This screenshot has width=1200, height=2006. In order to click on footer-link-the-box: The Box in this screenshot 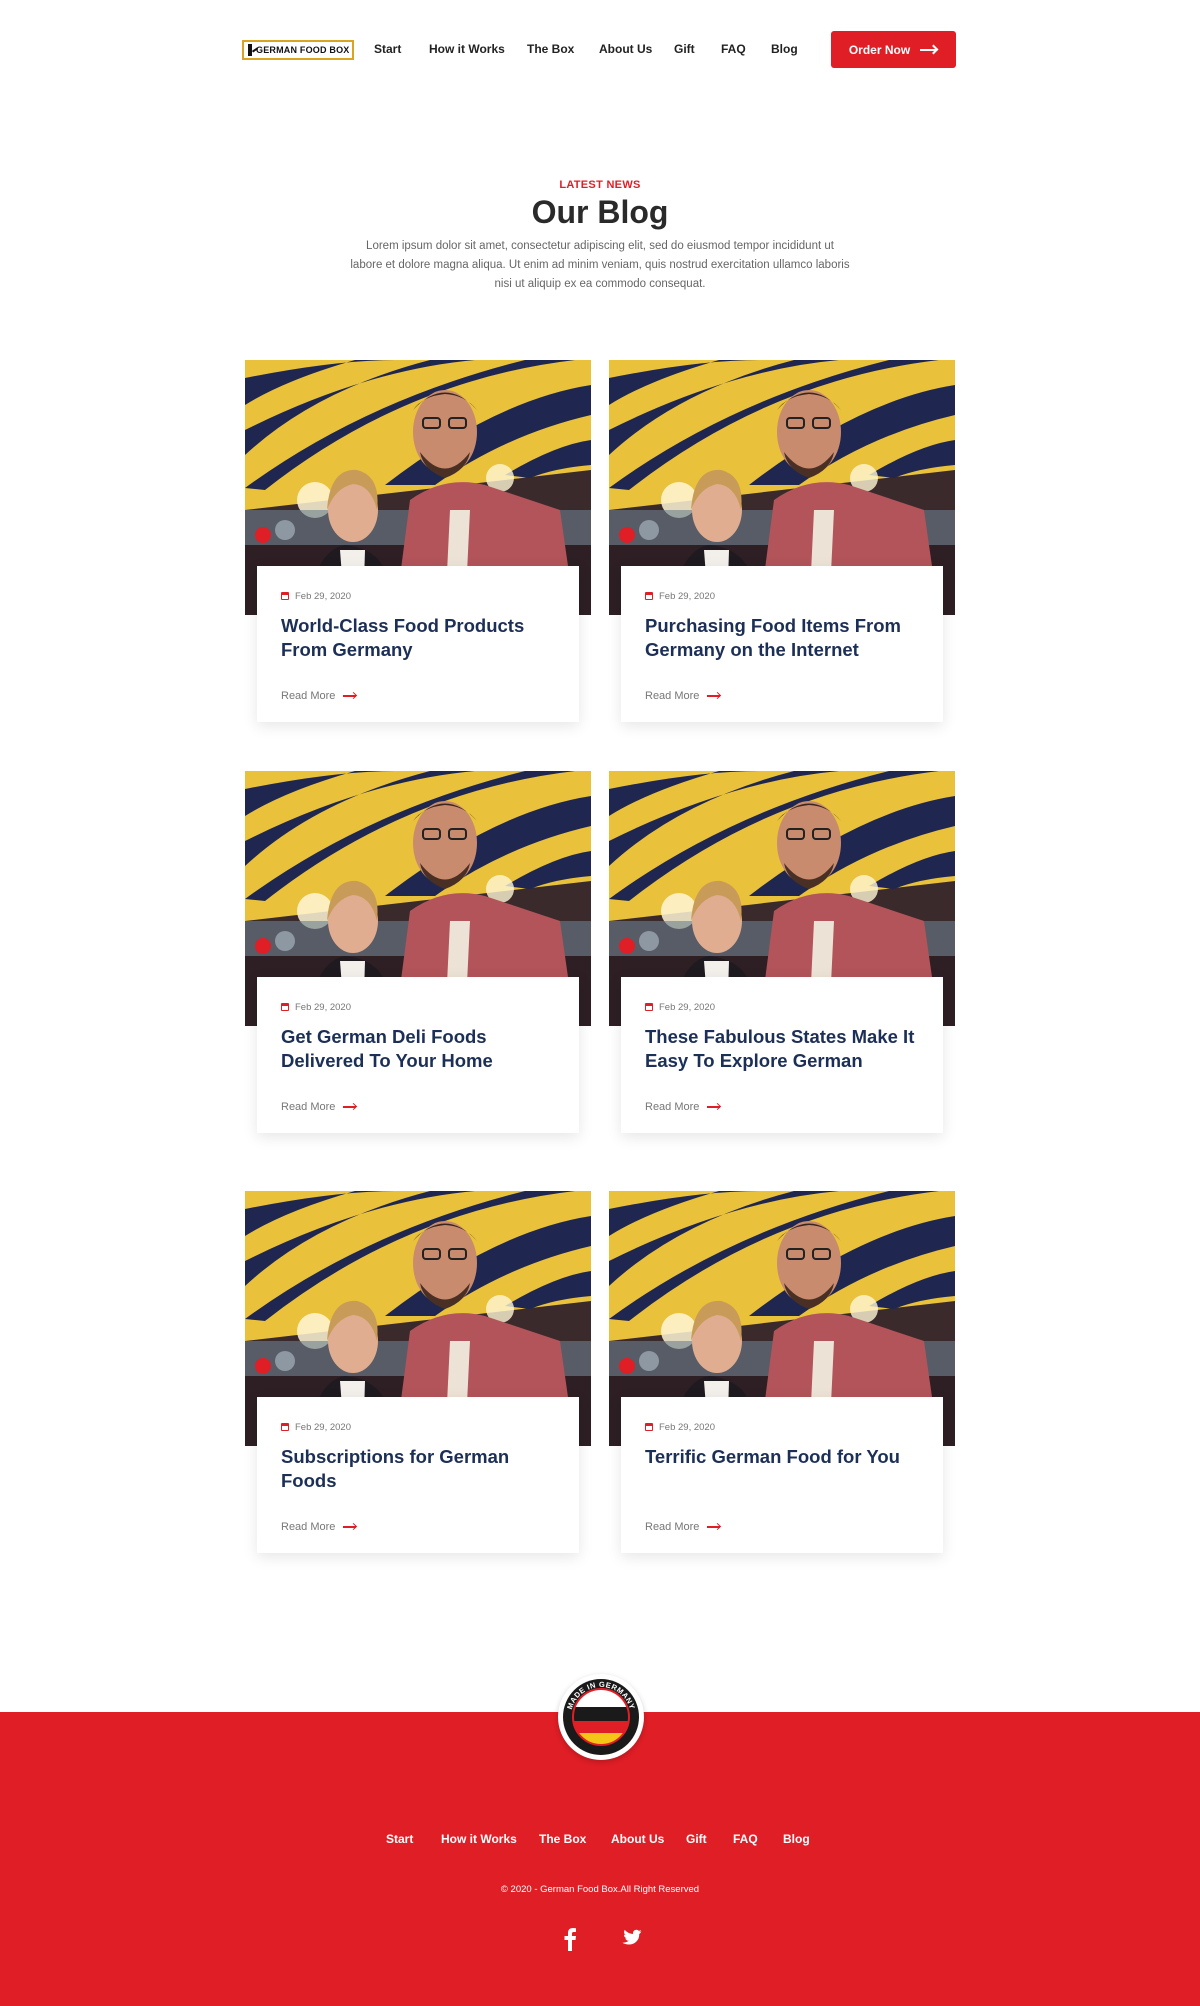, I will do `click(562, 1839)`.